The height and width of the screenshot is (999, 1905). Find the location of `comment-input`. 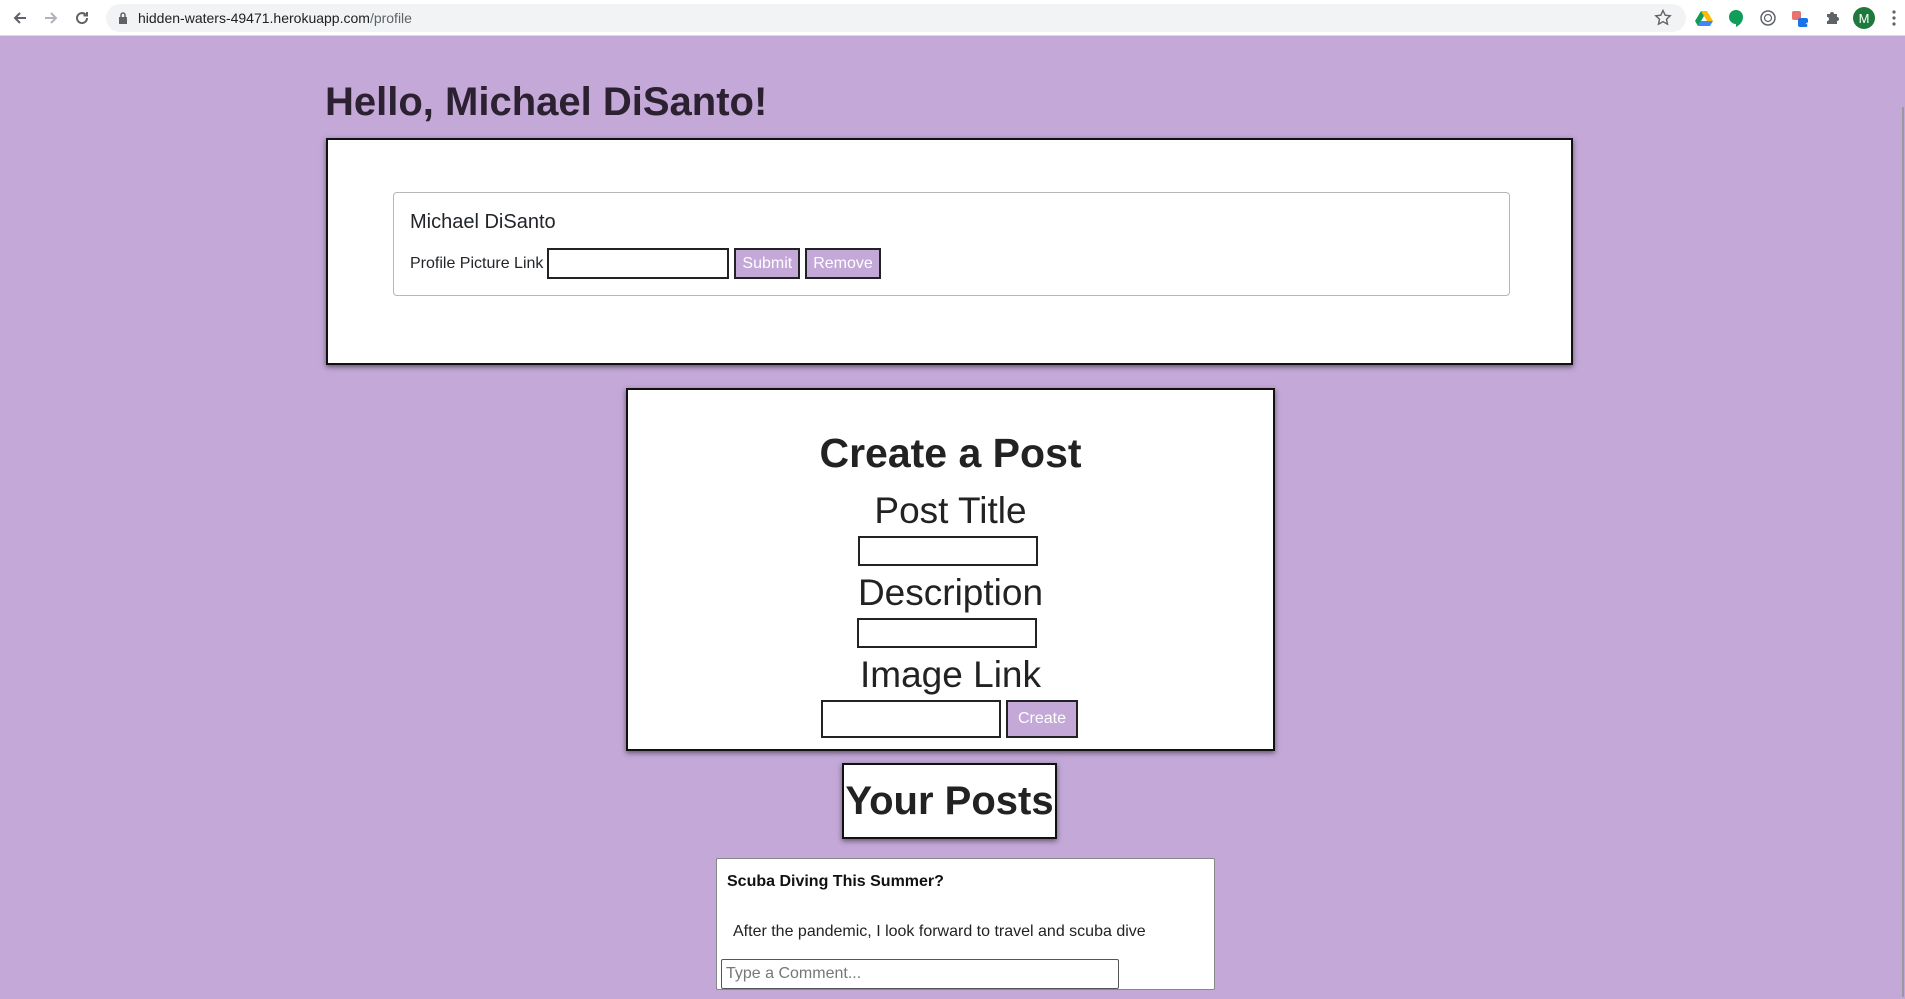

comment-input is located at coordinates (920, 974).